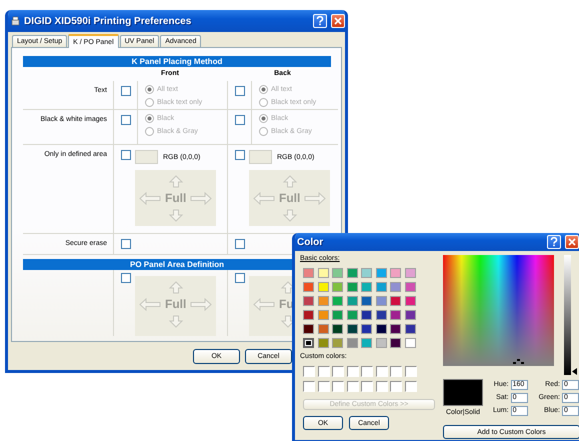 The width and height of the screenshot is (579, 441). What do you see at coordinates (567, 315) in the screenshot?
I see `luminance-bar` at bounding box center [567, 315].